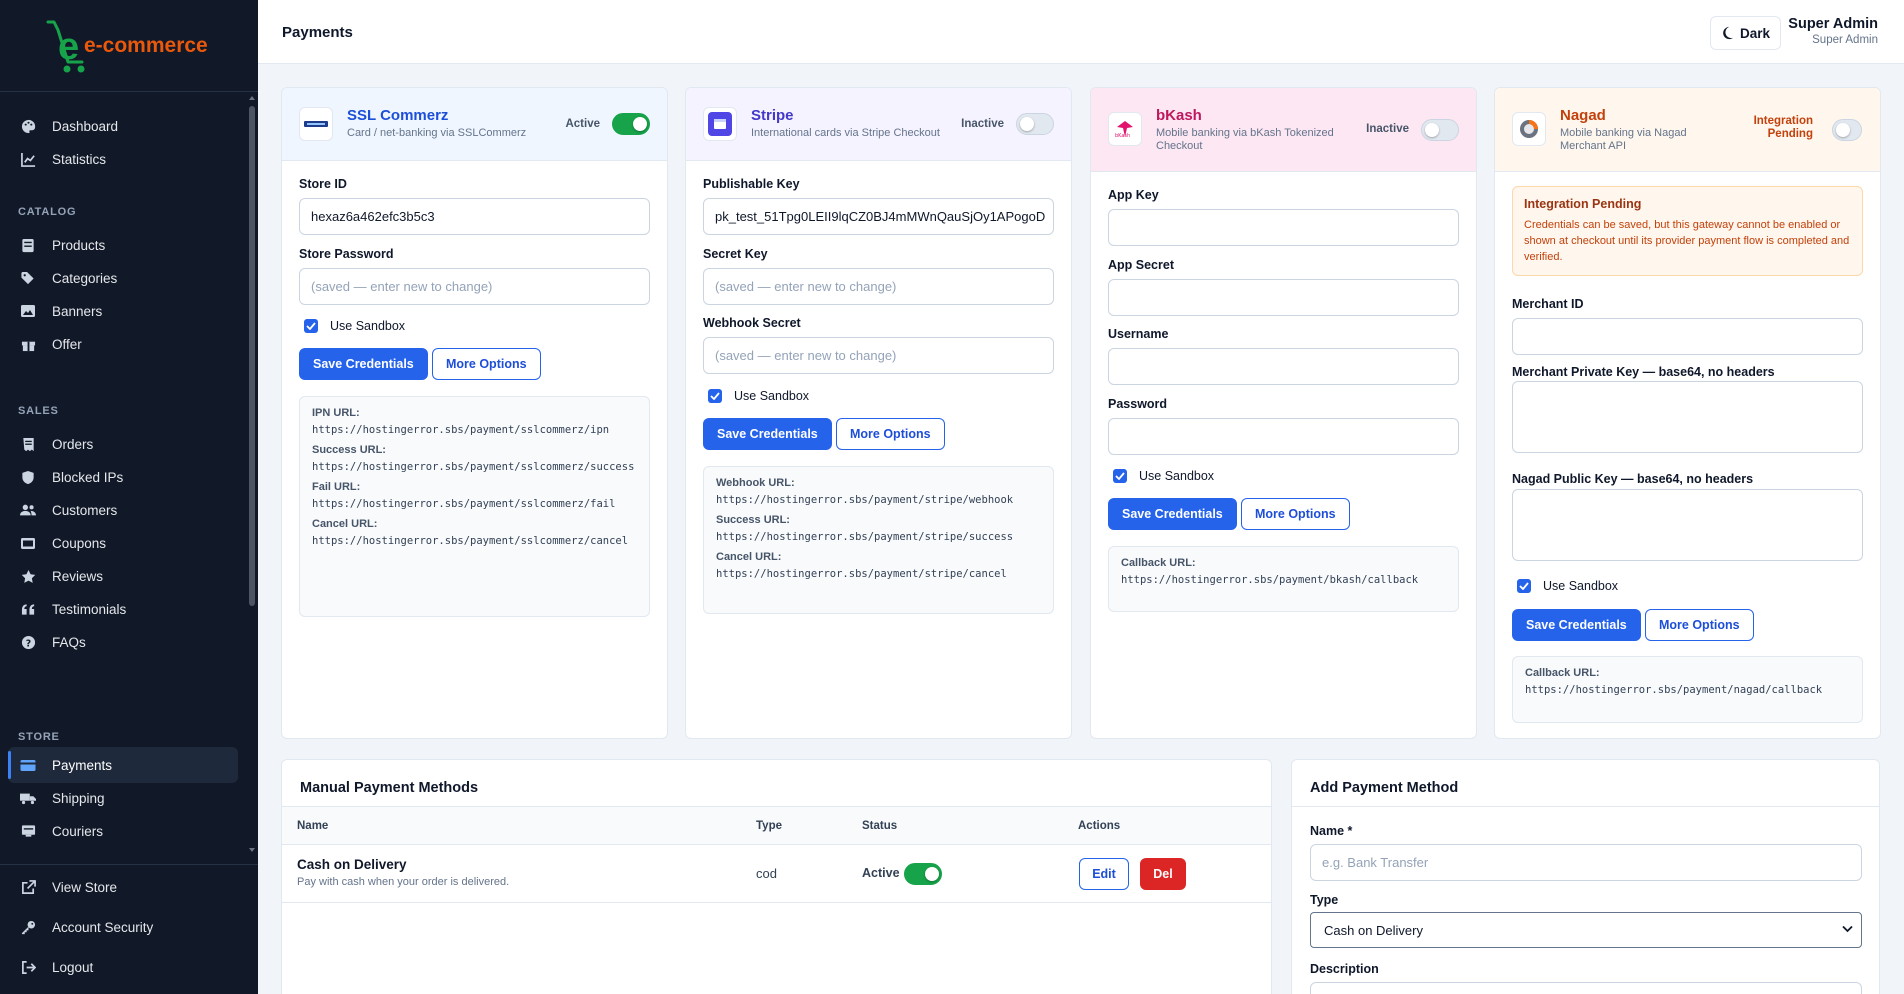  What do you see at coordinates (1687, 336) in the screenshot?
I see `merchant-id-input` at bounding box center [1687, 336].